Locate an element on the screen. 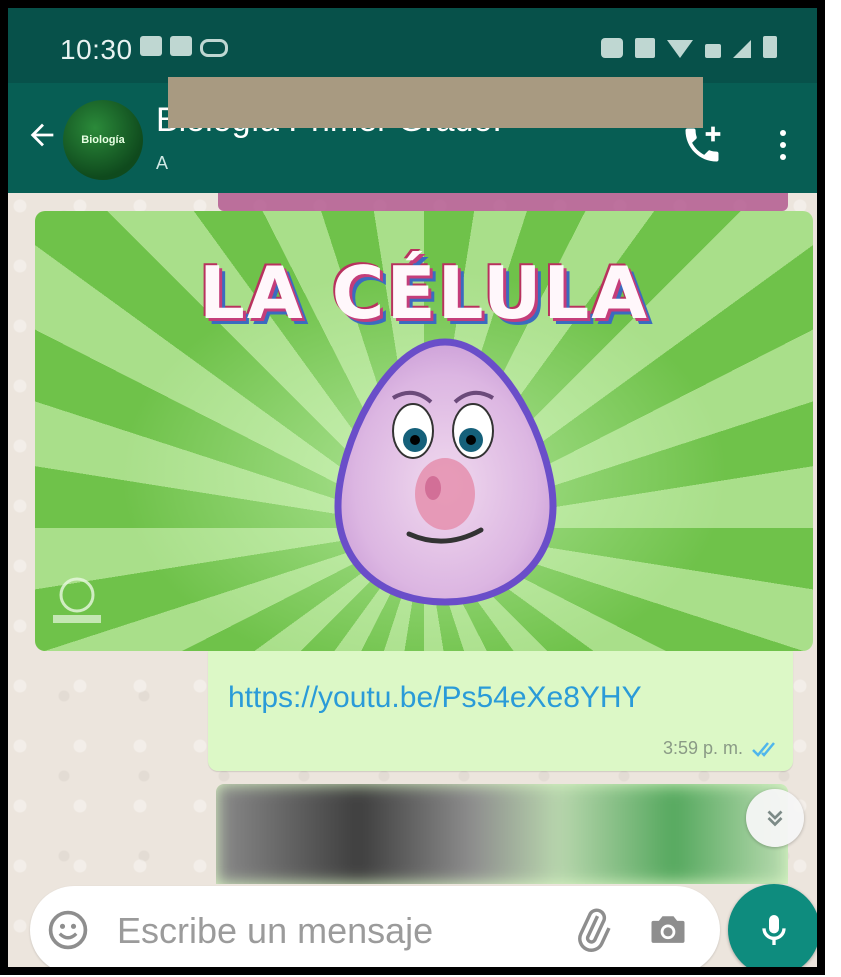 The height and width of the screenshot is (977, 841). paperclip-icon is located at coordinates (594, 930).